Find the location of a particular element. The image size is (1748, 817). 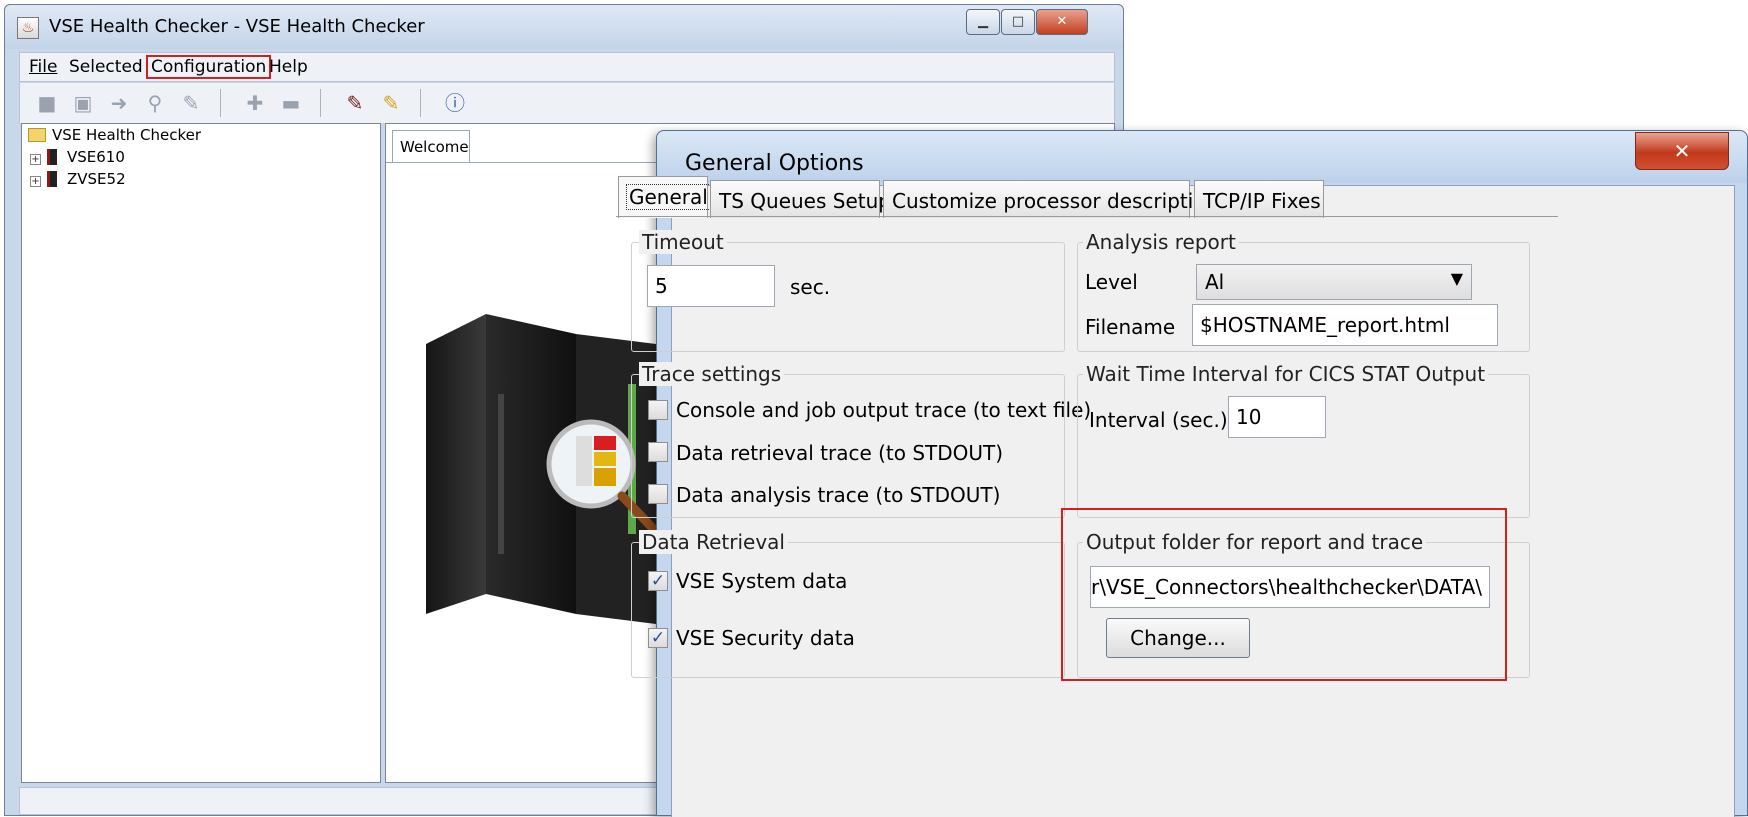

level-label: Level is located at coordinates (1111, 282).